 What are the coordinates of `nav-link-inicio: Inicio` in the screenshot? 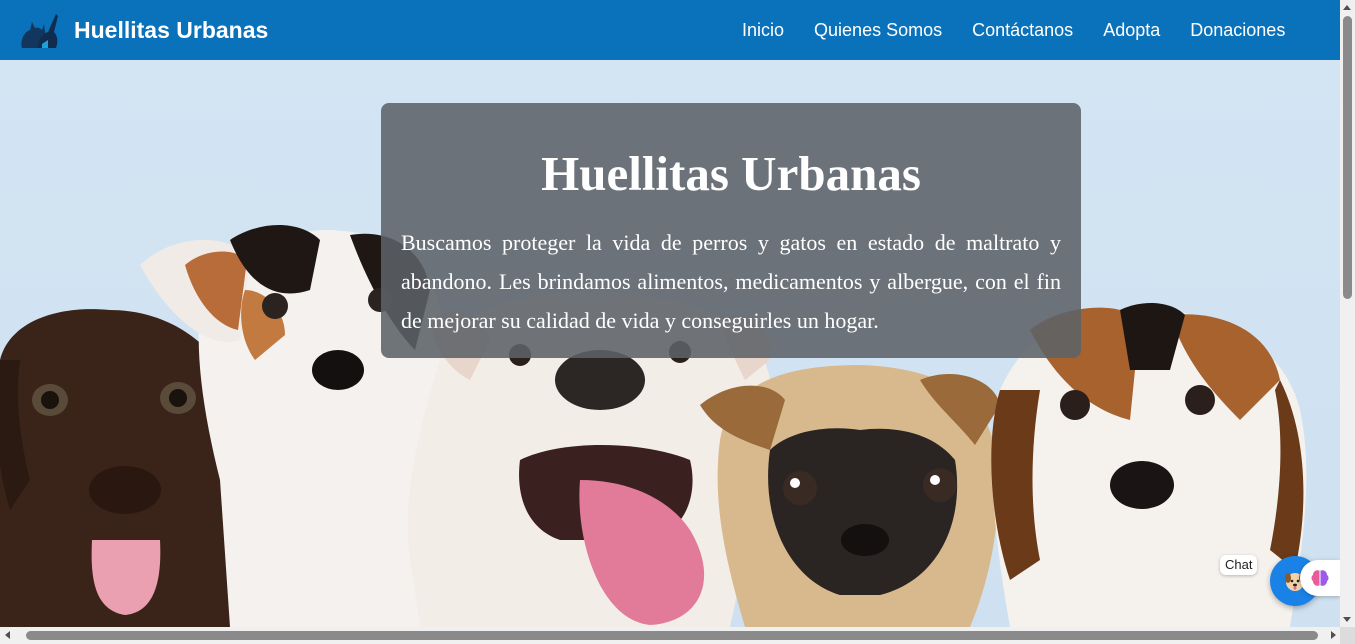 It's located at (763, 30).